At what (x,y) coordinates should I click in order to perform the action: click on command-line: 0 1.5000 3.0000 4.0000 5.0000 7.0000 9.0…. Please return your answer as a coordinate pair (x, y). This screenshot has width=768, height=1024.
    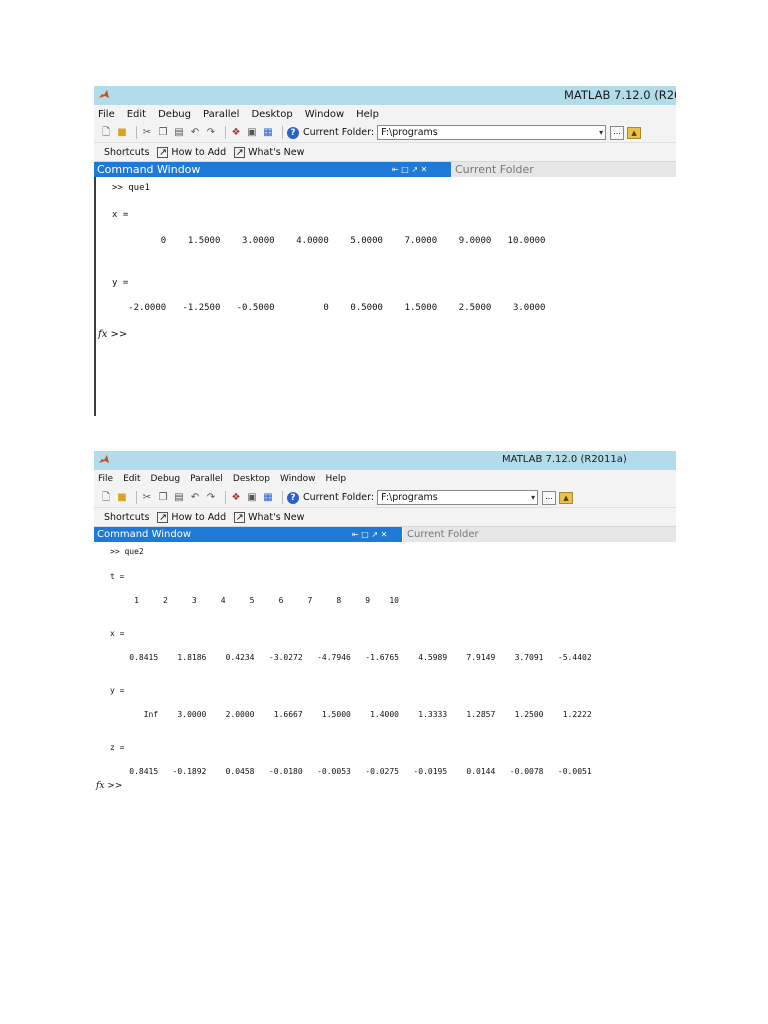
    Looking at the image, I should click on (329, 241).